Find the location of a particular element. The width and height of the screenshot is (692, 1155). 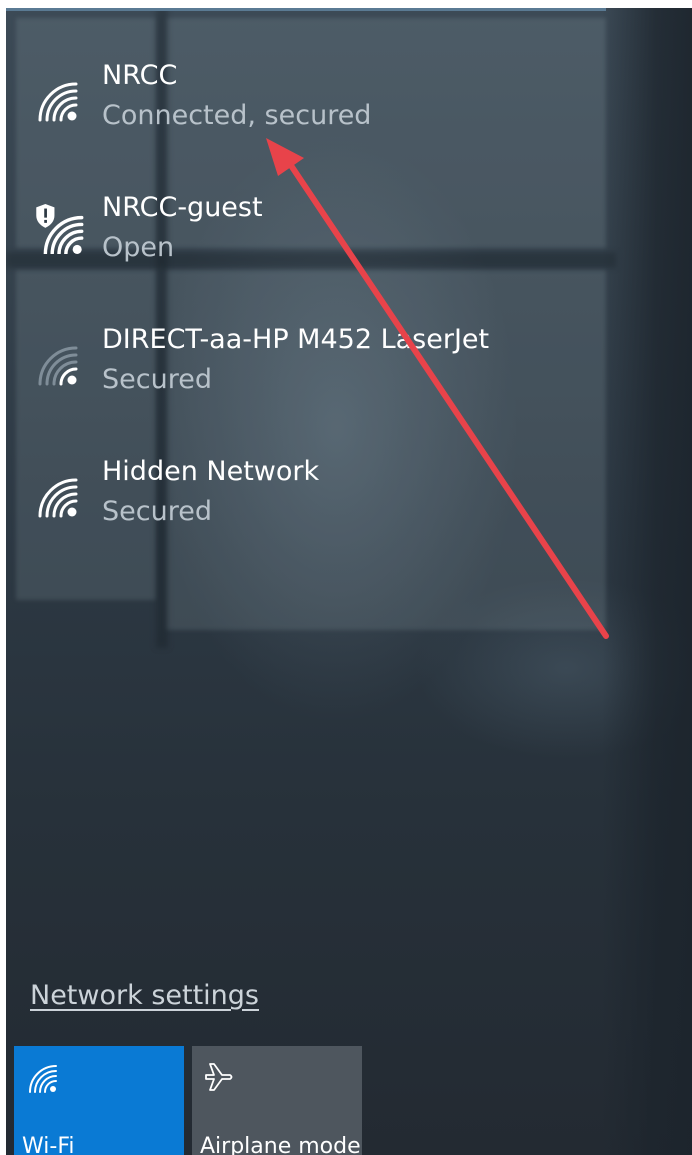

wifi-toggle-tile: Wi-Fi is located at coordinates (99, 1100).